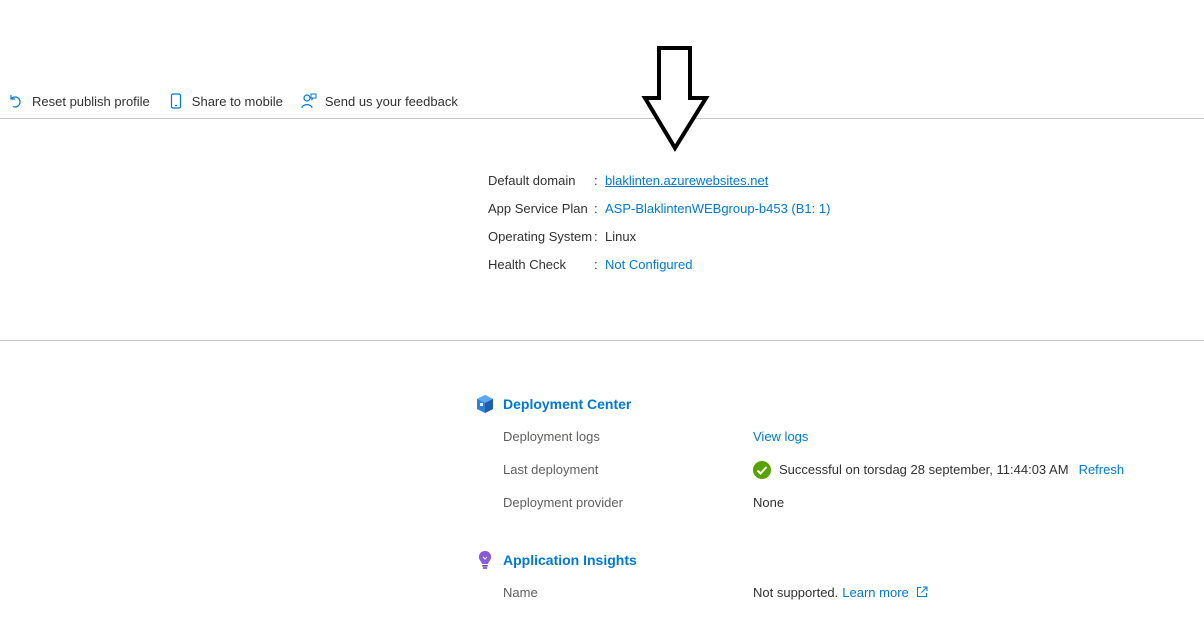 Image resolution: width=1204 pixels, height=639 pixels. Describe the element at coordinates (538, 208) in the screenshot. I see `app-service-plan-label: App Service Plan` at that location.